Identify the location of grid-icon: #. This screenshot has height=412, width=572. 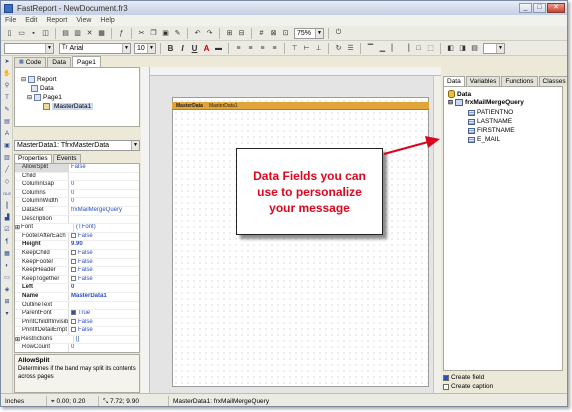
(261, 33).